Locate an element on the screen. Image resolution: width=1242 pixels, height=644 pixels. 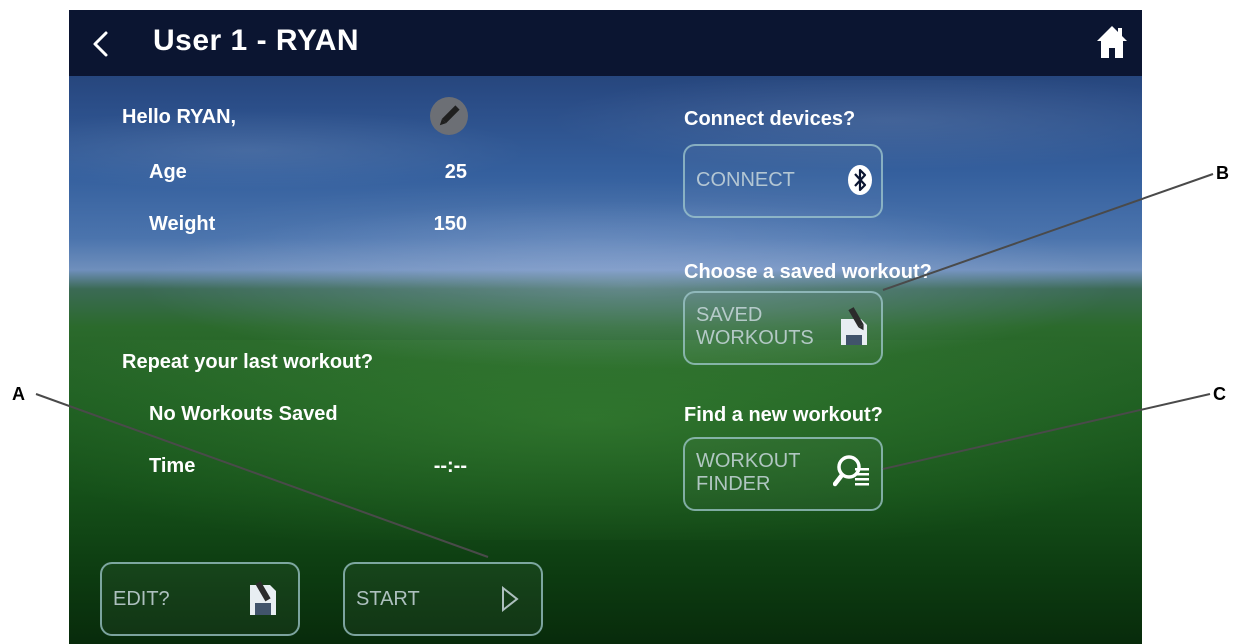
callout-b-line is located at coordinates (1048, 232).